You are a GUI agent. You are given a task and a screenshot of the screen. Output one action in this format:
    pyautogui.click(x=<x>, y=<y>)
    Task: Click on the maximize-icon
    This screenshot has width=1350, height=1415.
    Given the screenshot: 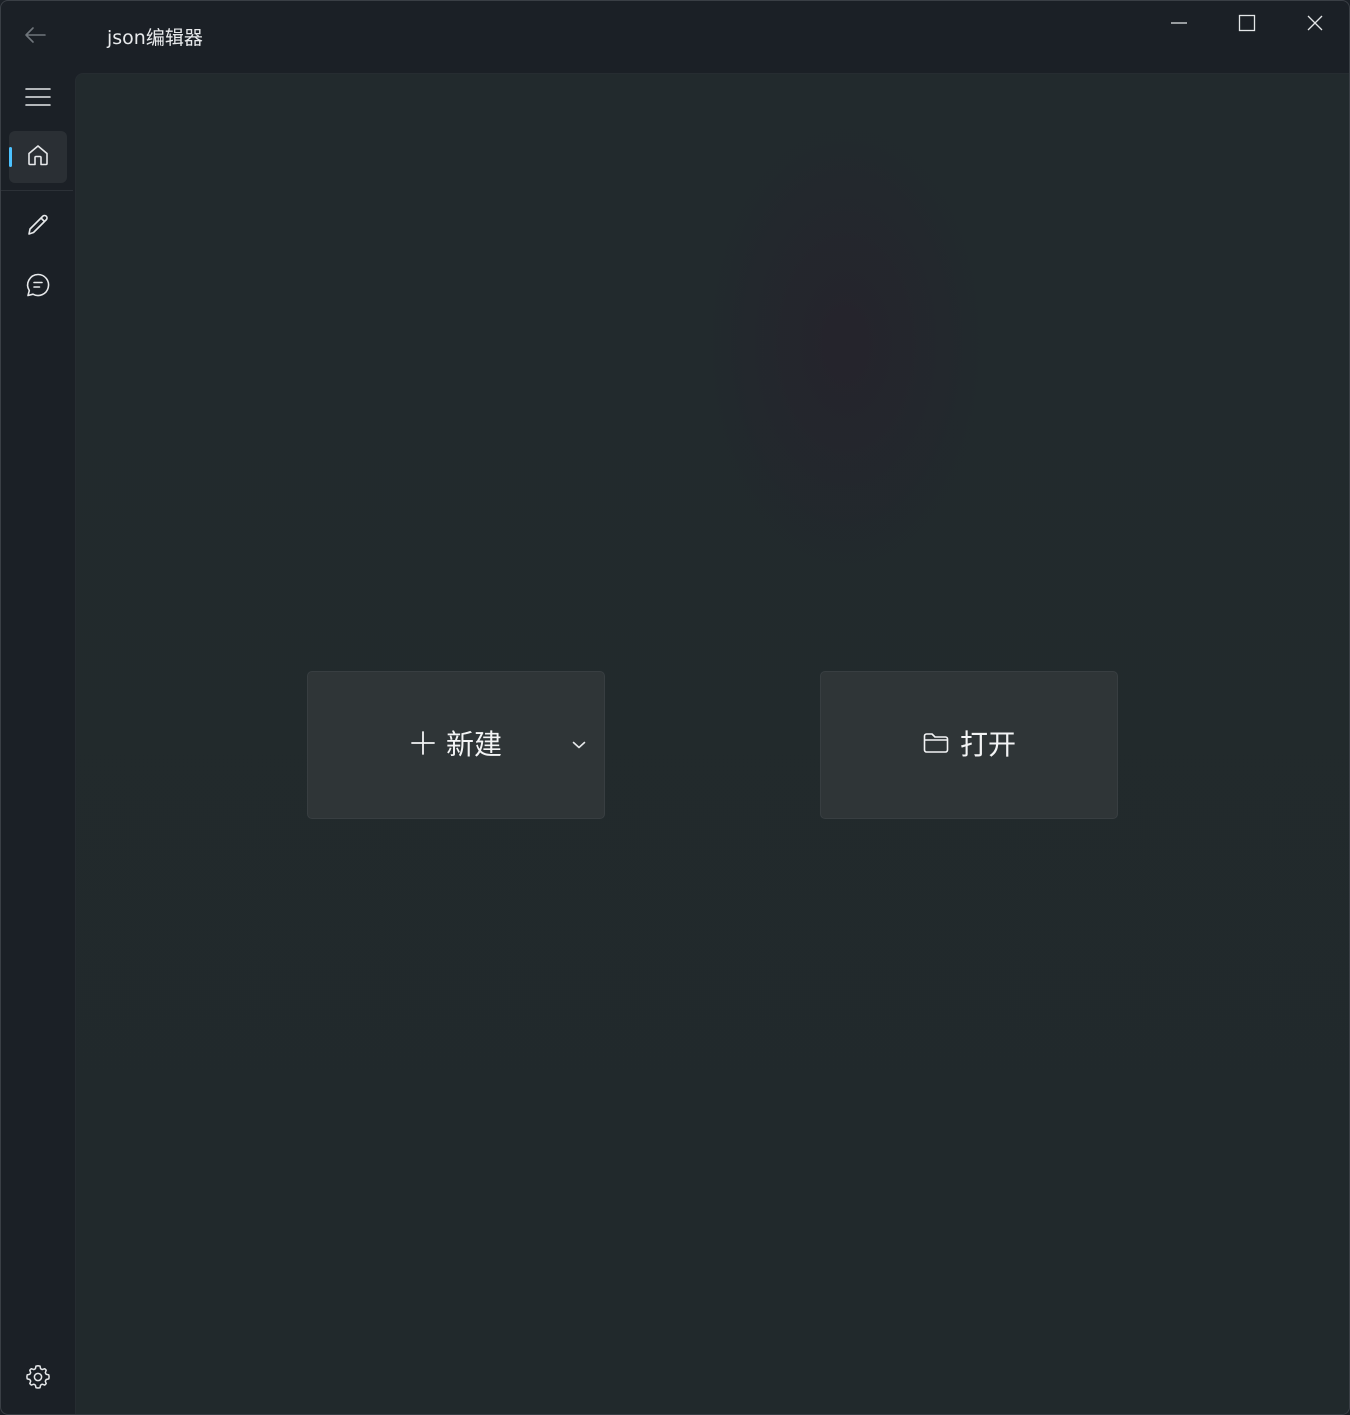 What is the action you would take?
    pyautogui.click(x=1247, y=25)
    